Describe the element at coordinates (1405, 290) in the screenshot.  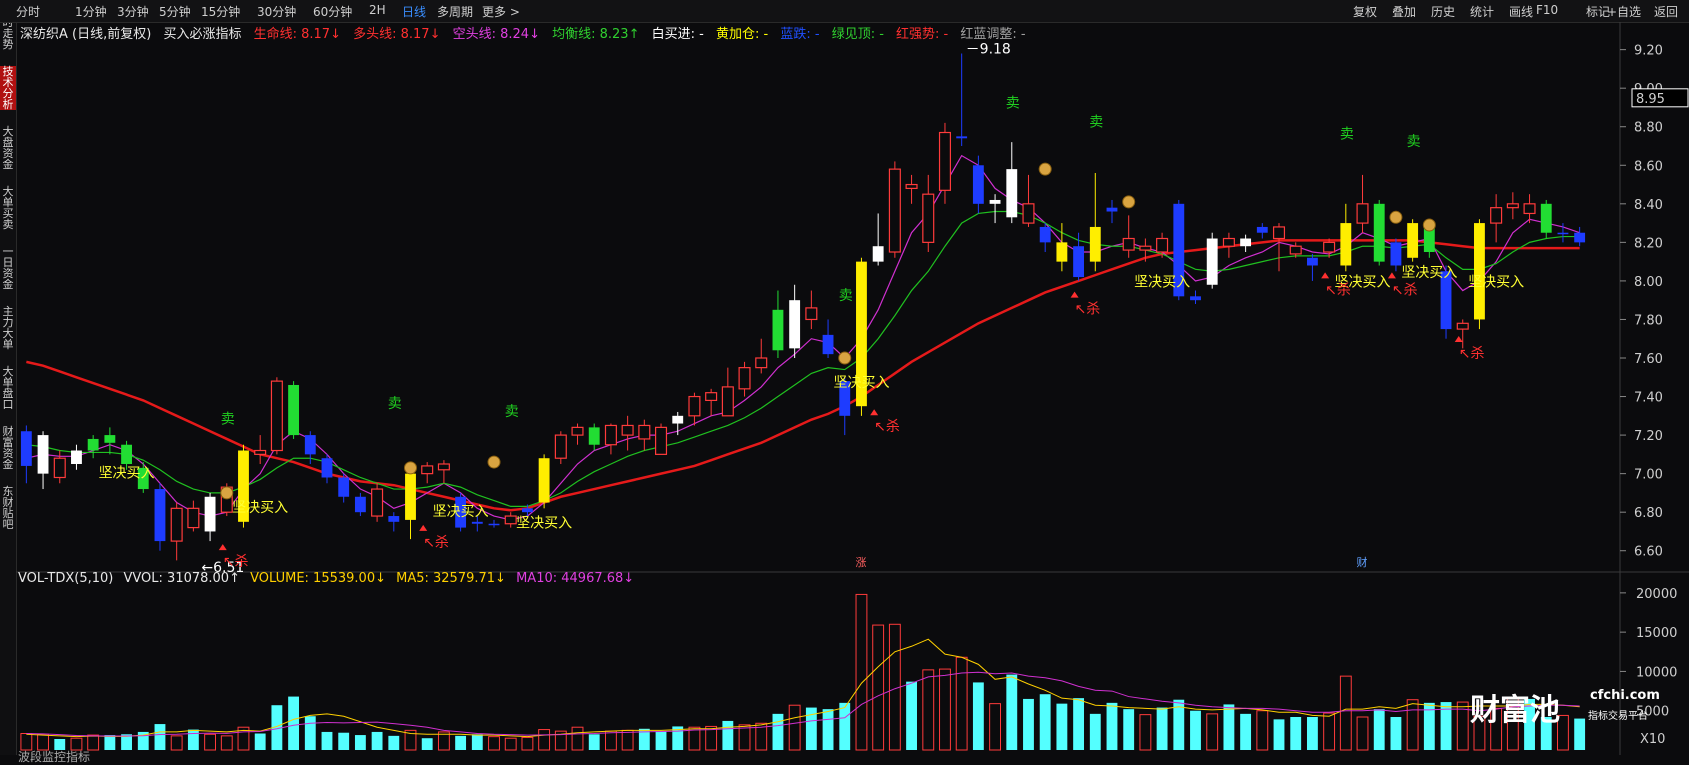
I see `kill-signal-5: ↖杀` at that location.